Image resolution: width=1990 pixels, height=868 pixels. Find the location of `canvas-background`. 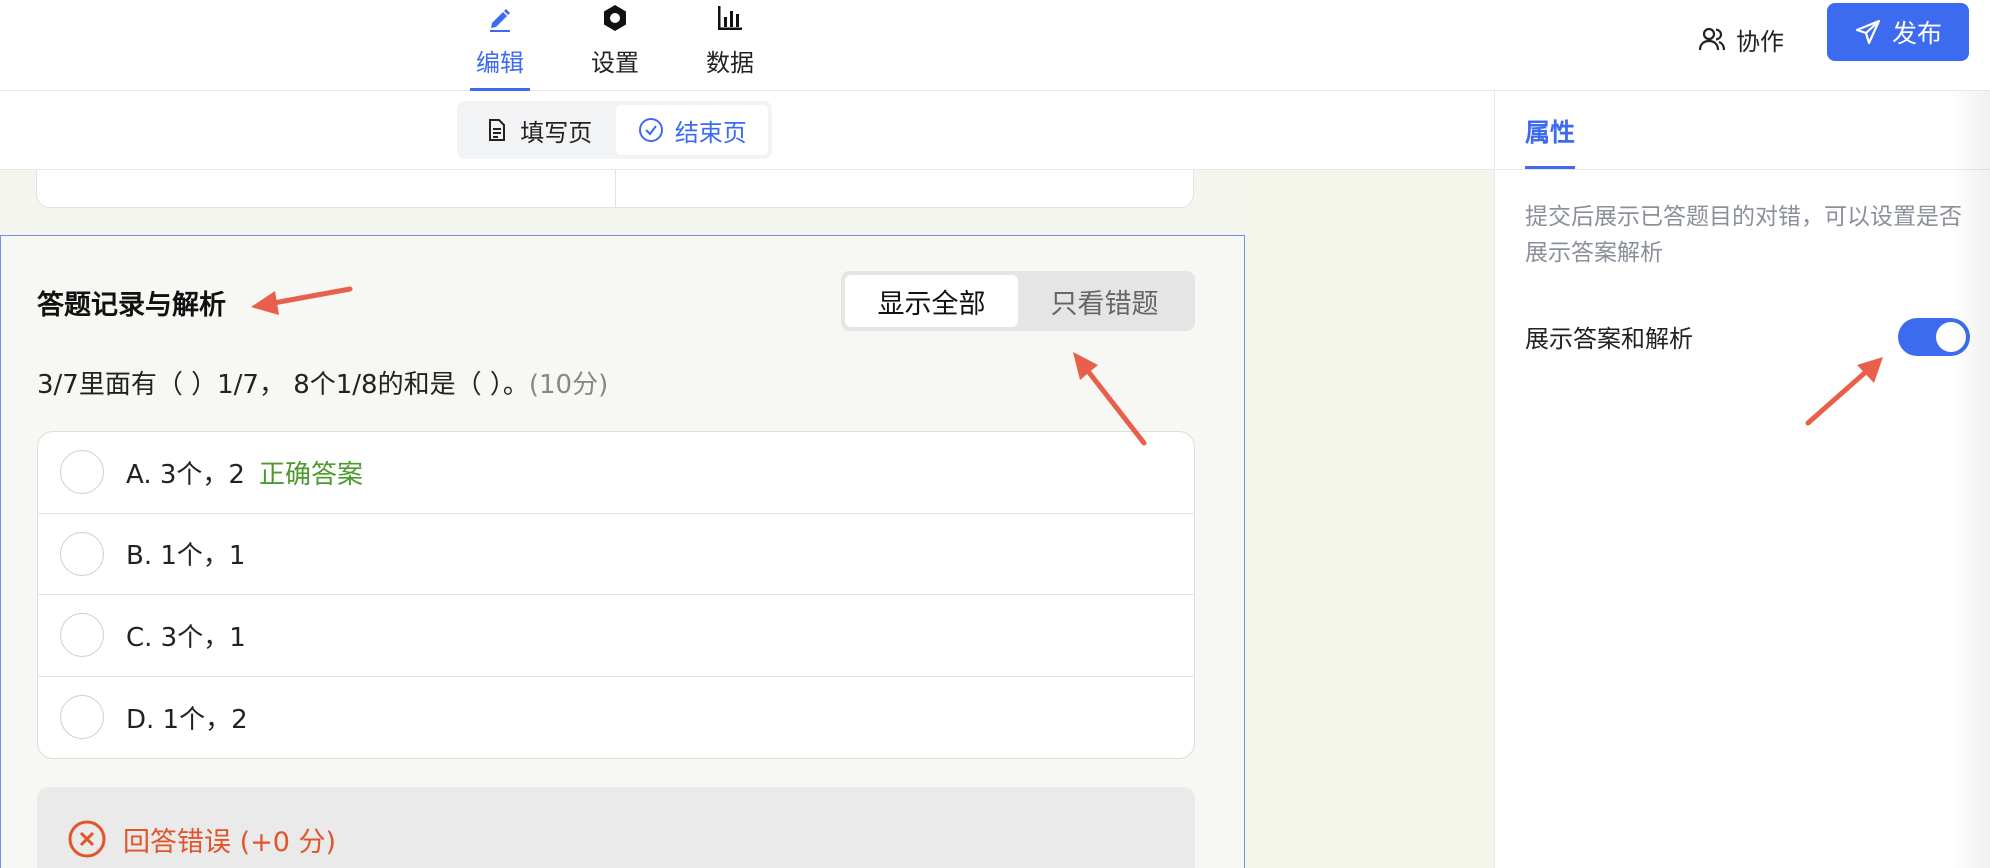

canvas-background is located at coordinates (1369, 519).